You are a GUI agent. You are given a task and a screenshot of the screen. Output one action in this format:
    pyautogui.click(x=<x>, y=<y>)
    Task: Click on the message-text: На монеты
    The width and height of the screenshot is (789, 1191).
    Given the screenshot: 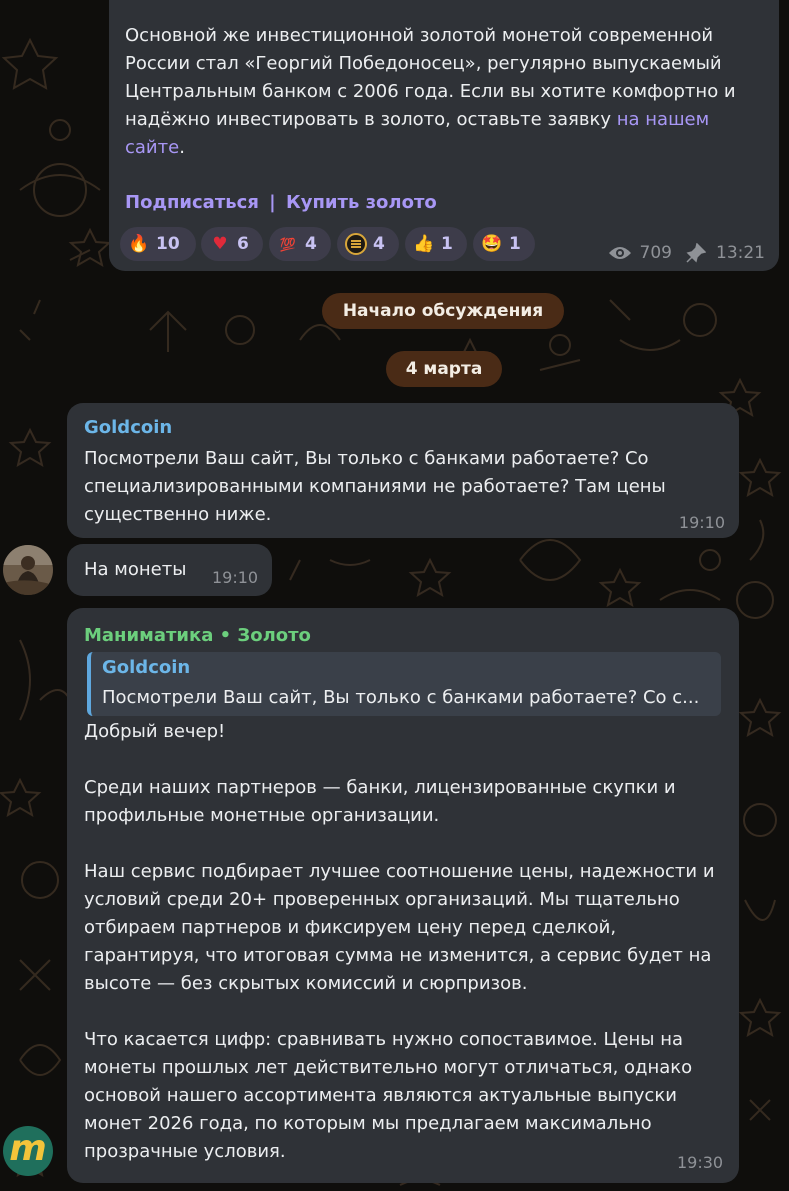 What is the action you would take?
    pyautogui.click(x=135, y=569)
    